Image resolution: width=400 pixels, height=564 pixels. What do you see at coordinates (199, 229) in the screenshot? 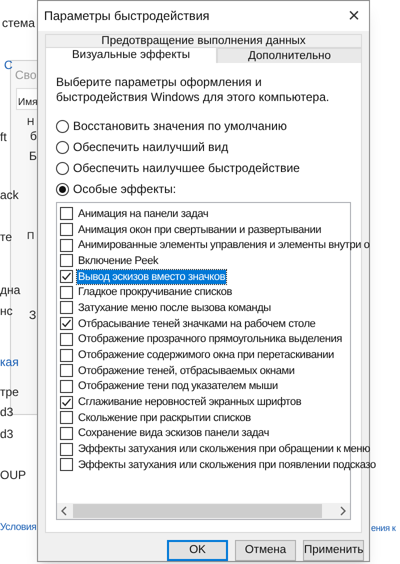
I see `checkbox-label: Анимация окон при свертывании и развертывании` at bounding box center [199, 229].